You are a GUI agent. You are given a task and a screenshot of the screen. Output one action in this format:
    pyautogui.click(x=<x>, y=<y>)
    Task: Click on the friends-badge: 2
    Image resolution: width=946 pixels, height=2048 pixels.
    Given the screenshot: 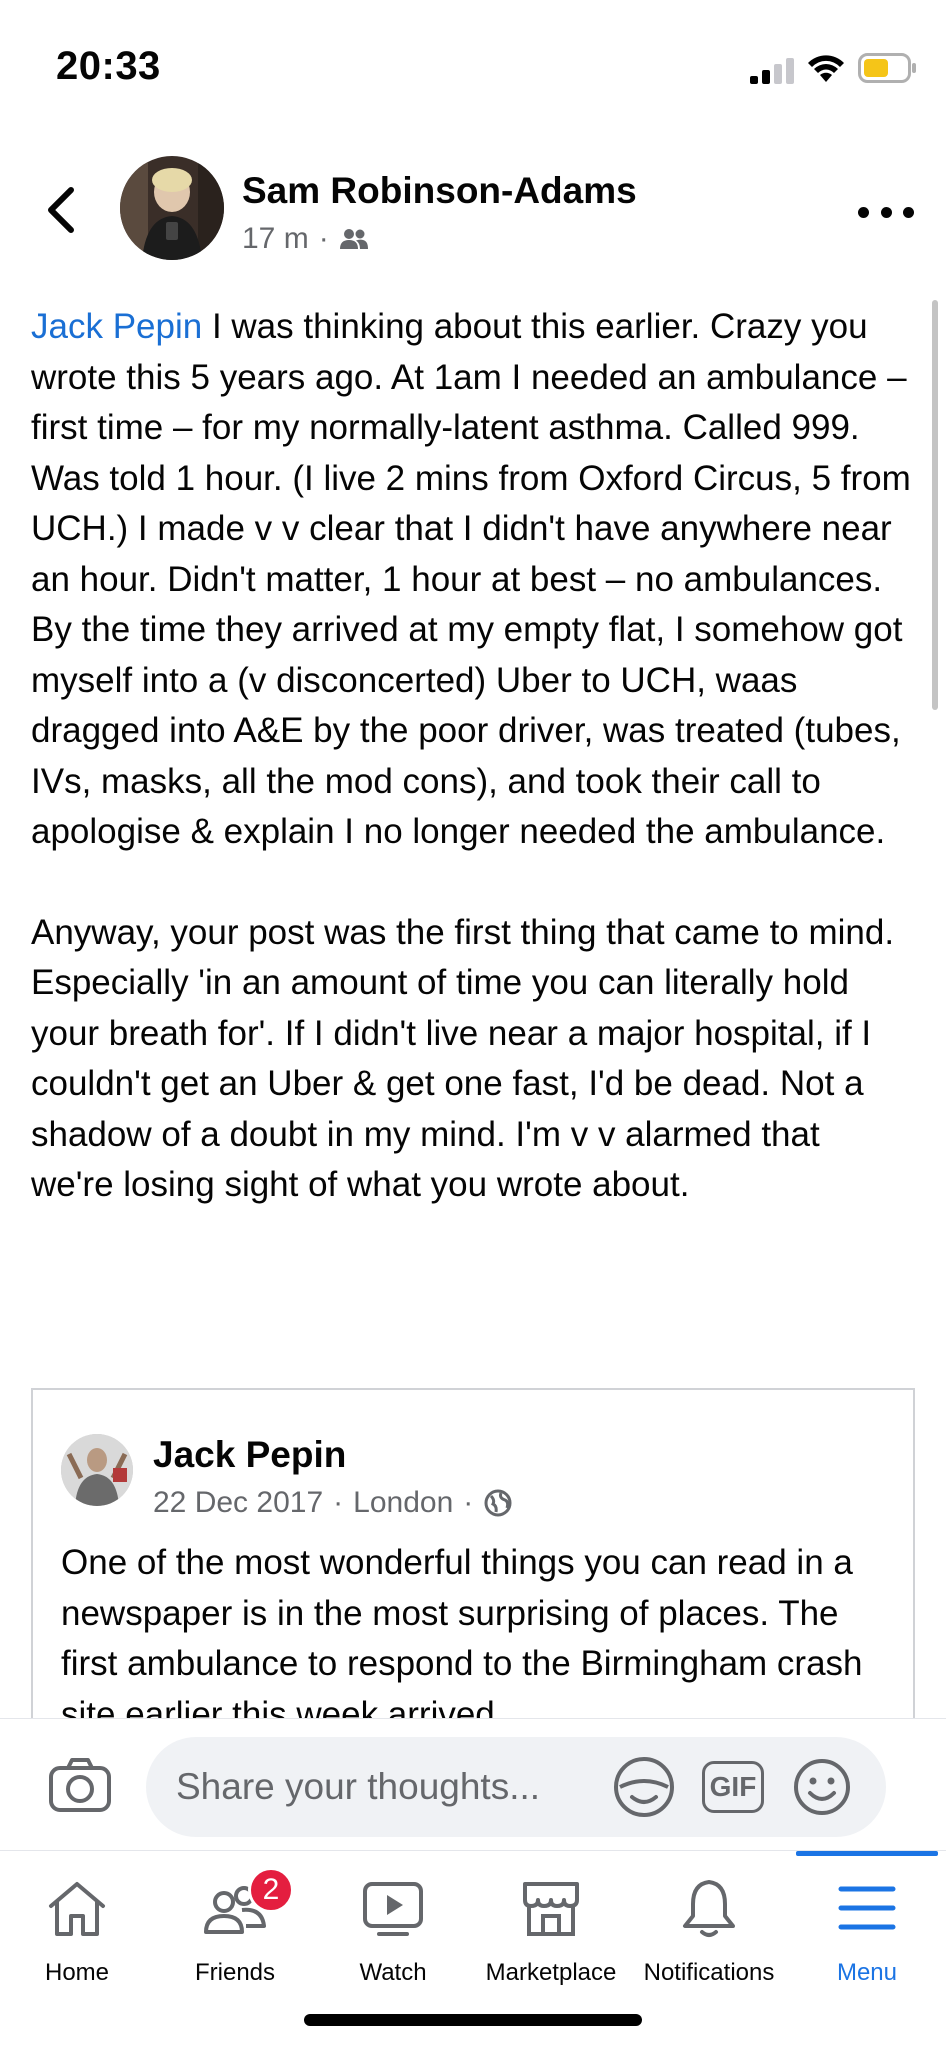 What is the action you would take?
    pyautogui.click(x=271, y=1890)
    